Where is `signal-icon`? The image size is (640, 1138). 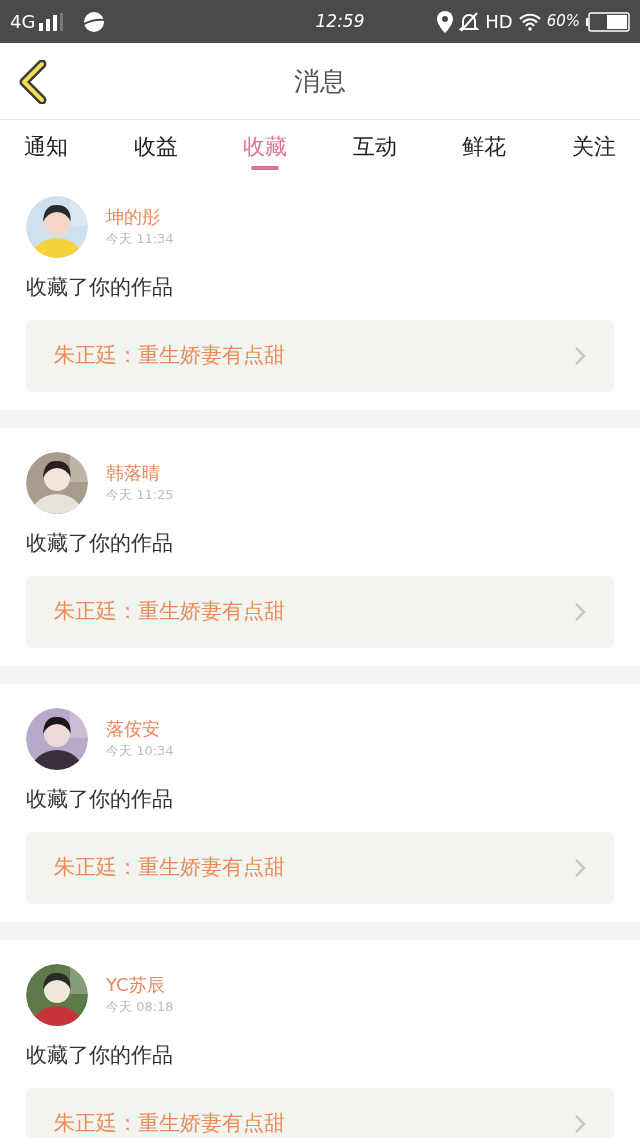
signal-icon is located at coordinates (52, 21).